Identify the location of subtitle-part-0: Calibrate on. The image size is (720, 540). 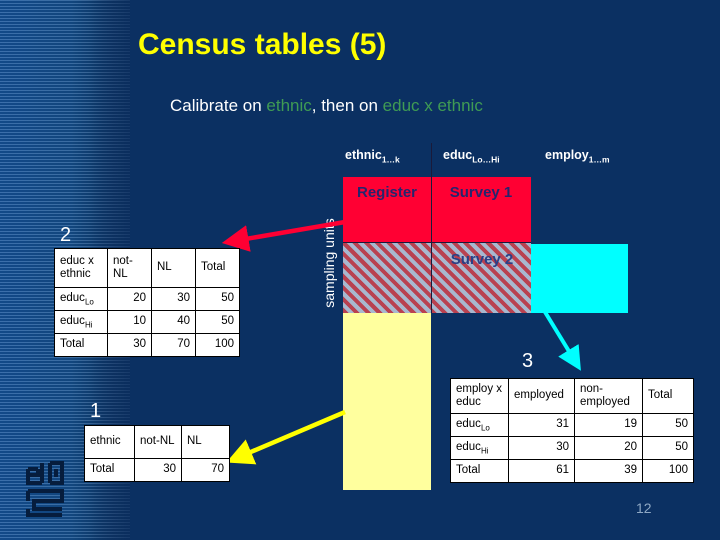
(218, 105).